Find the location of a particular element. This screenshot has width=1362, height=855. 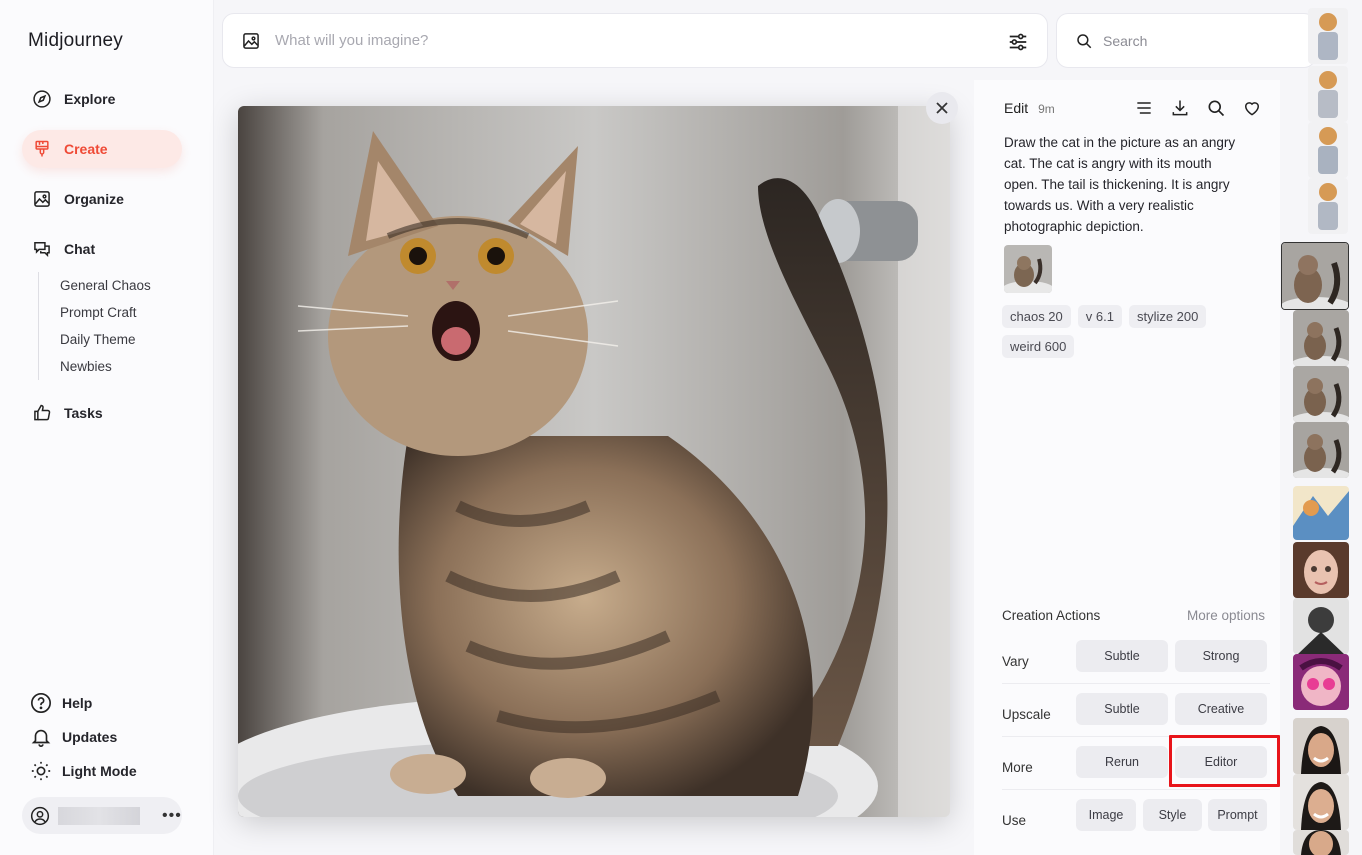

upscale-label: Upscale is located at coordinates (1026, 714).